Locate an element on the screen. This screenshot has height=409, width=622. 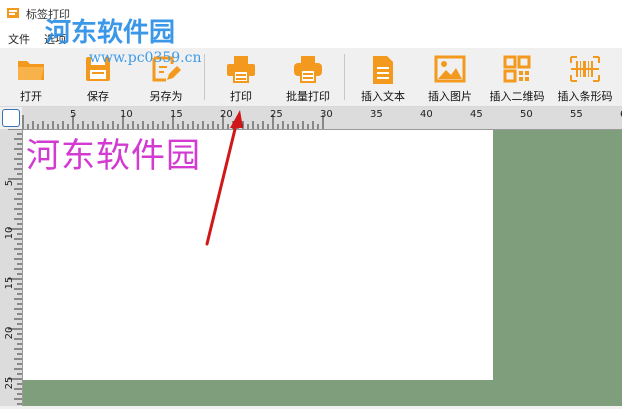
ruler-unit-toggle is located at coordinates (11, 118).